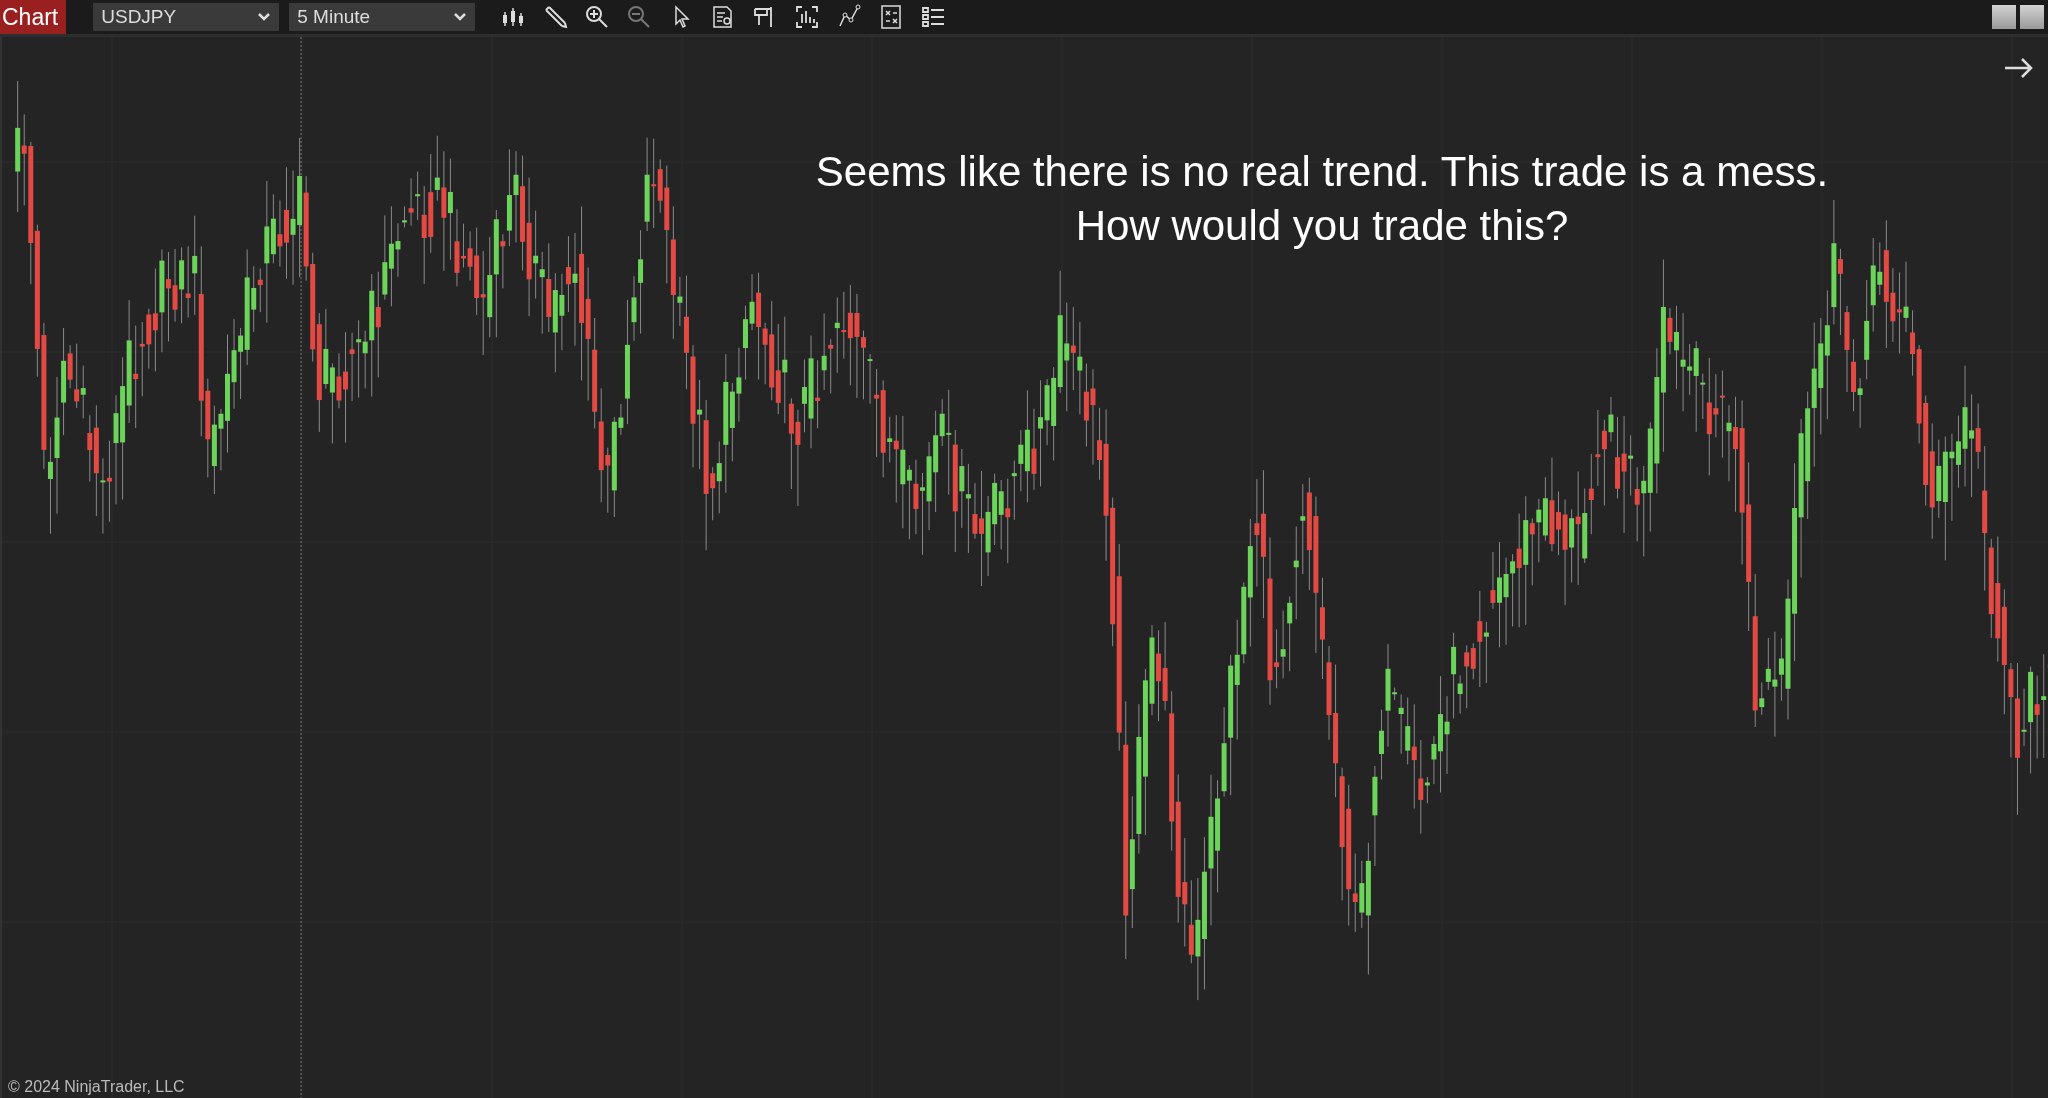  I want to click on bar-chart-icon, so click(807, 17).